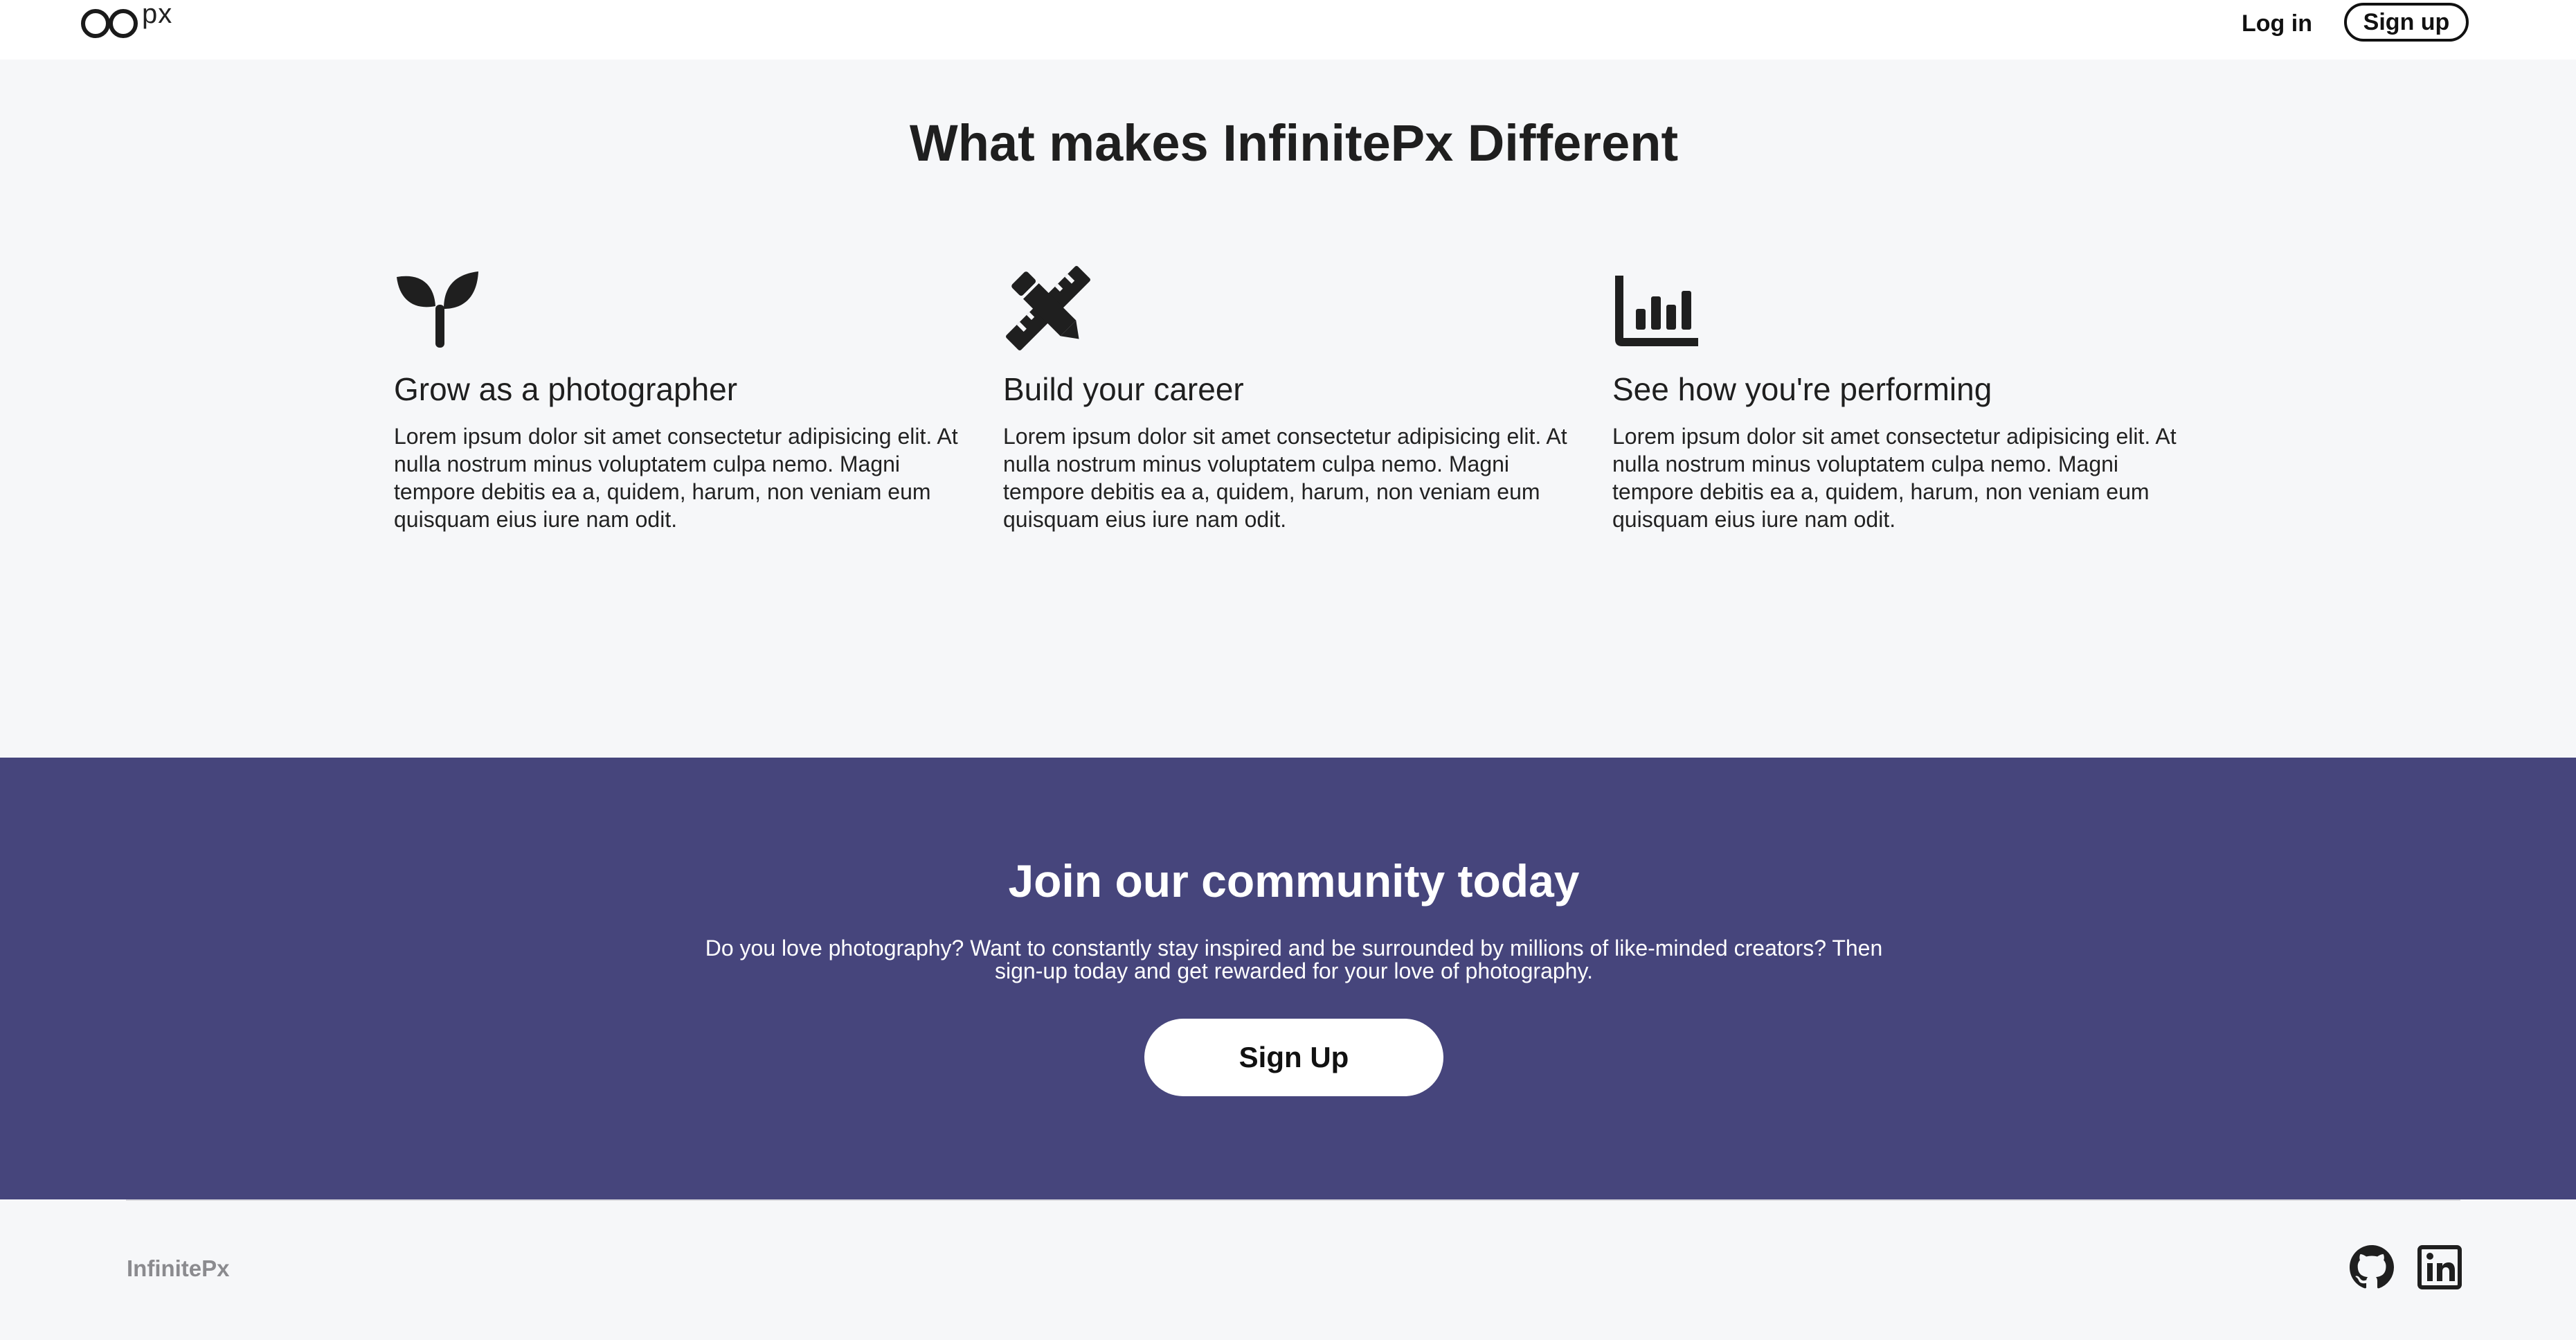  Describe the element at coordinates (437, 309) in the screenshot. I see `sprout-icon` at that location.